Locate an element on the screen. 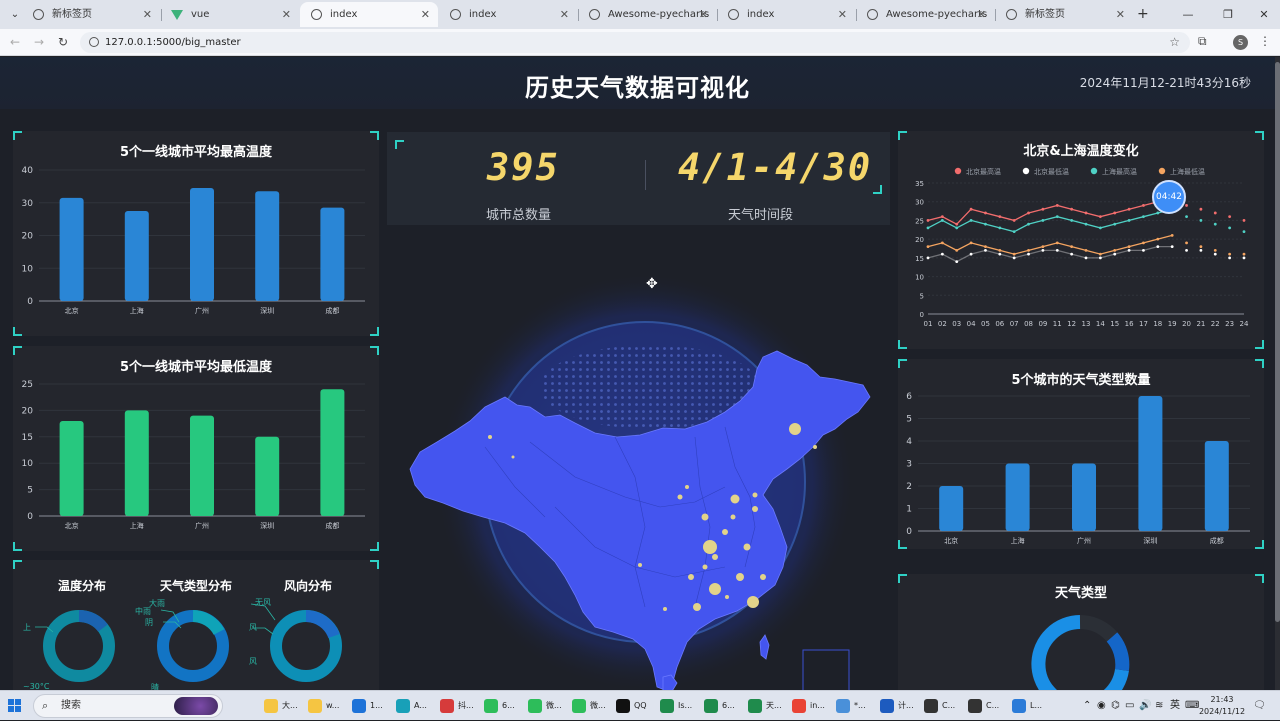  minimize-icon: — is located at coordinates (1188, 14).